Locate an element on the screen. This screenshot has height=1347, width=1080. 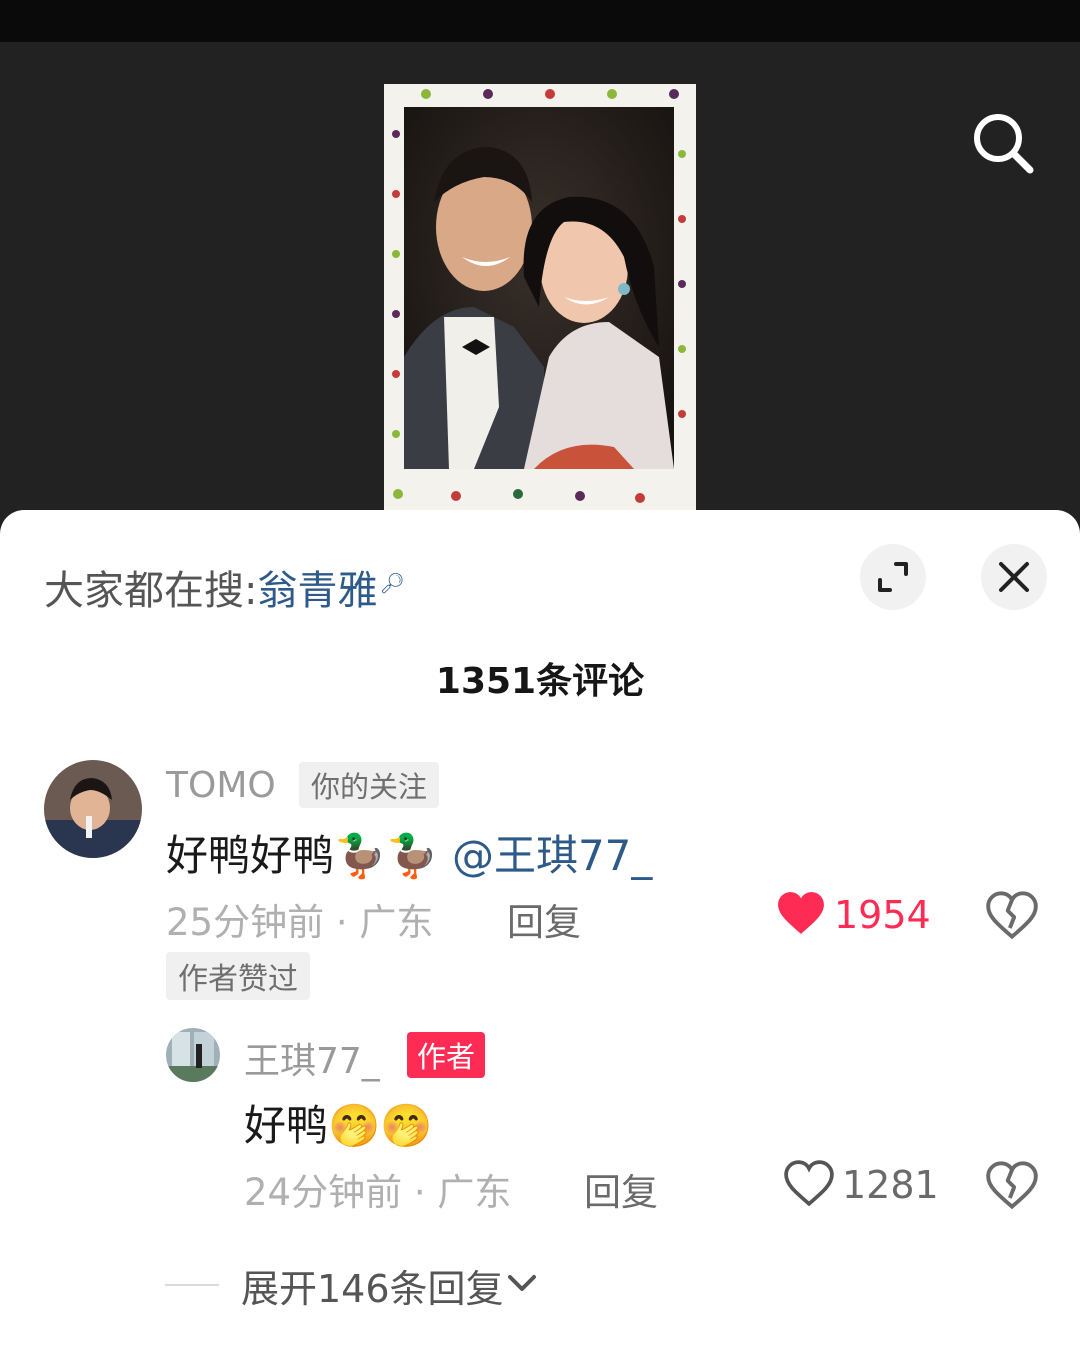
search-button is located at coordinates (1003, 143).